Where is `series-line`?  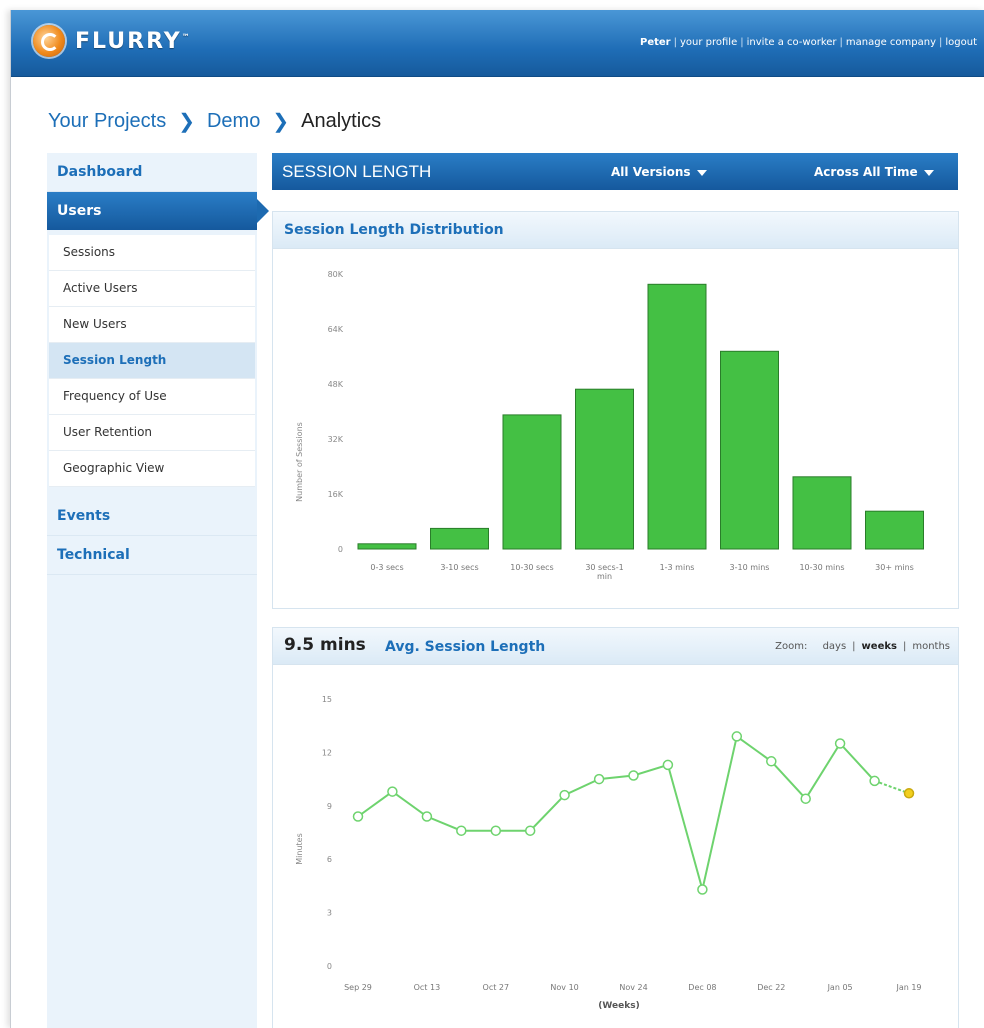 series-line is located at coordinates (616, 812).